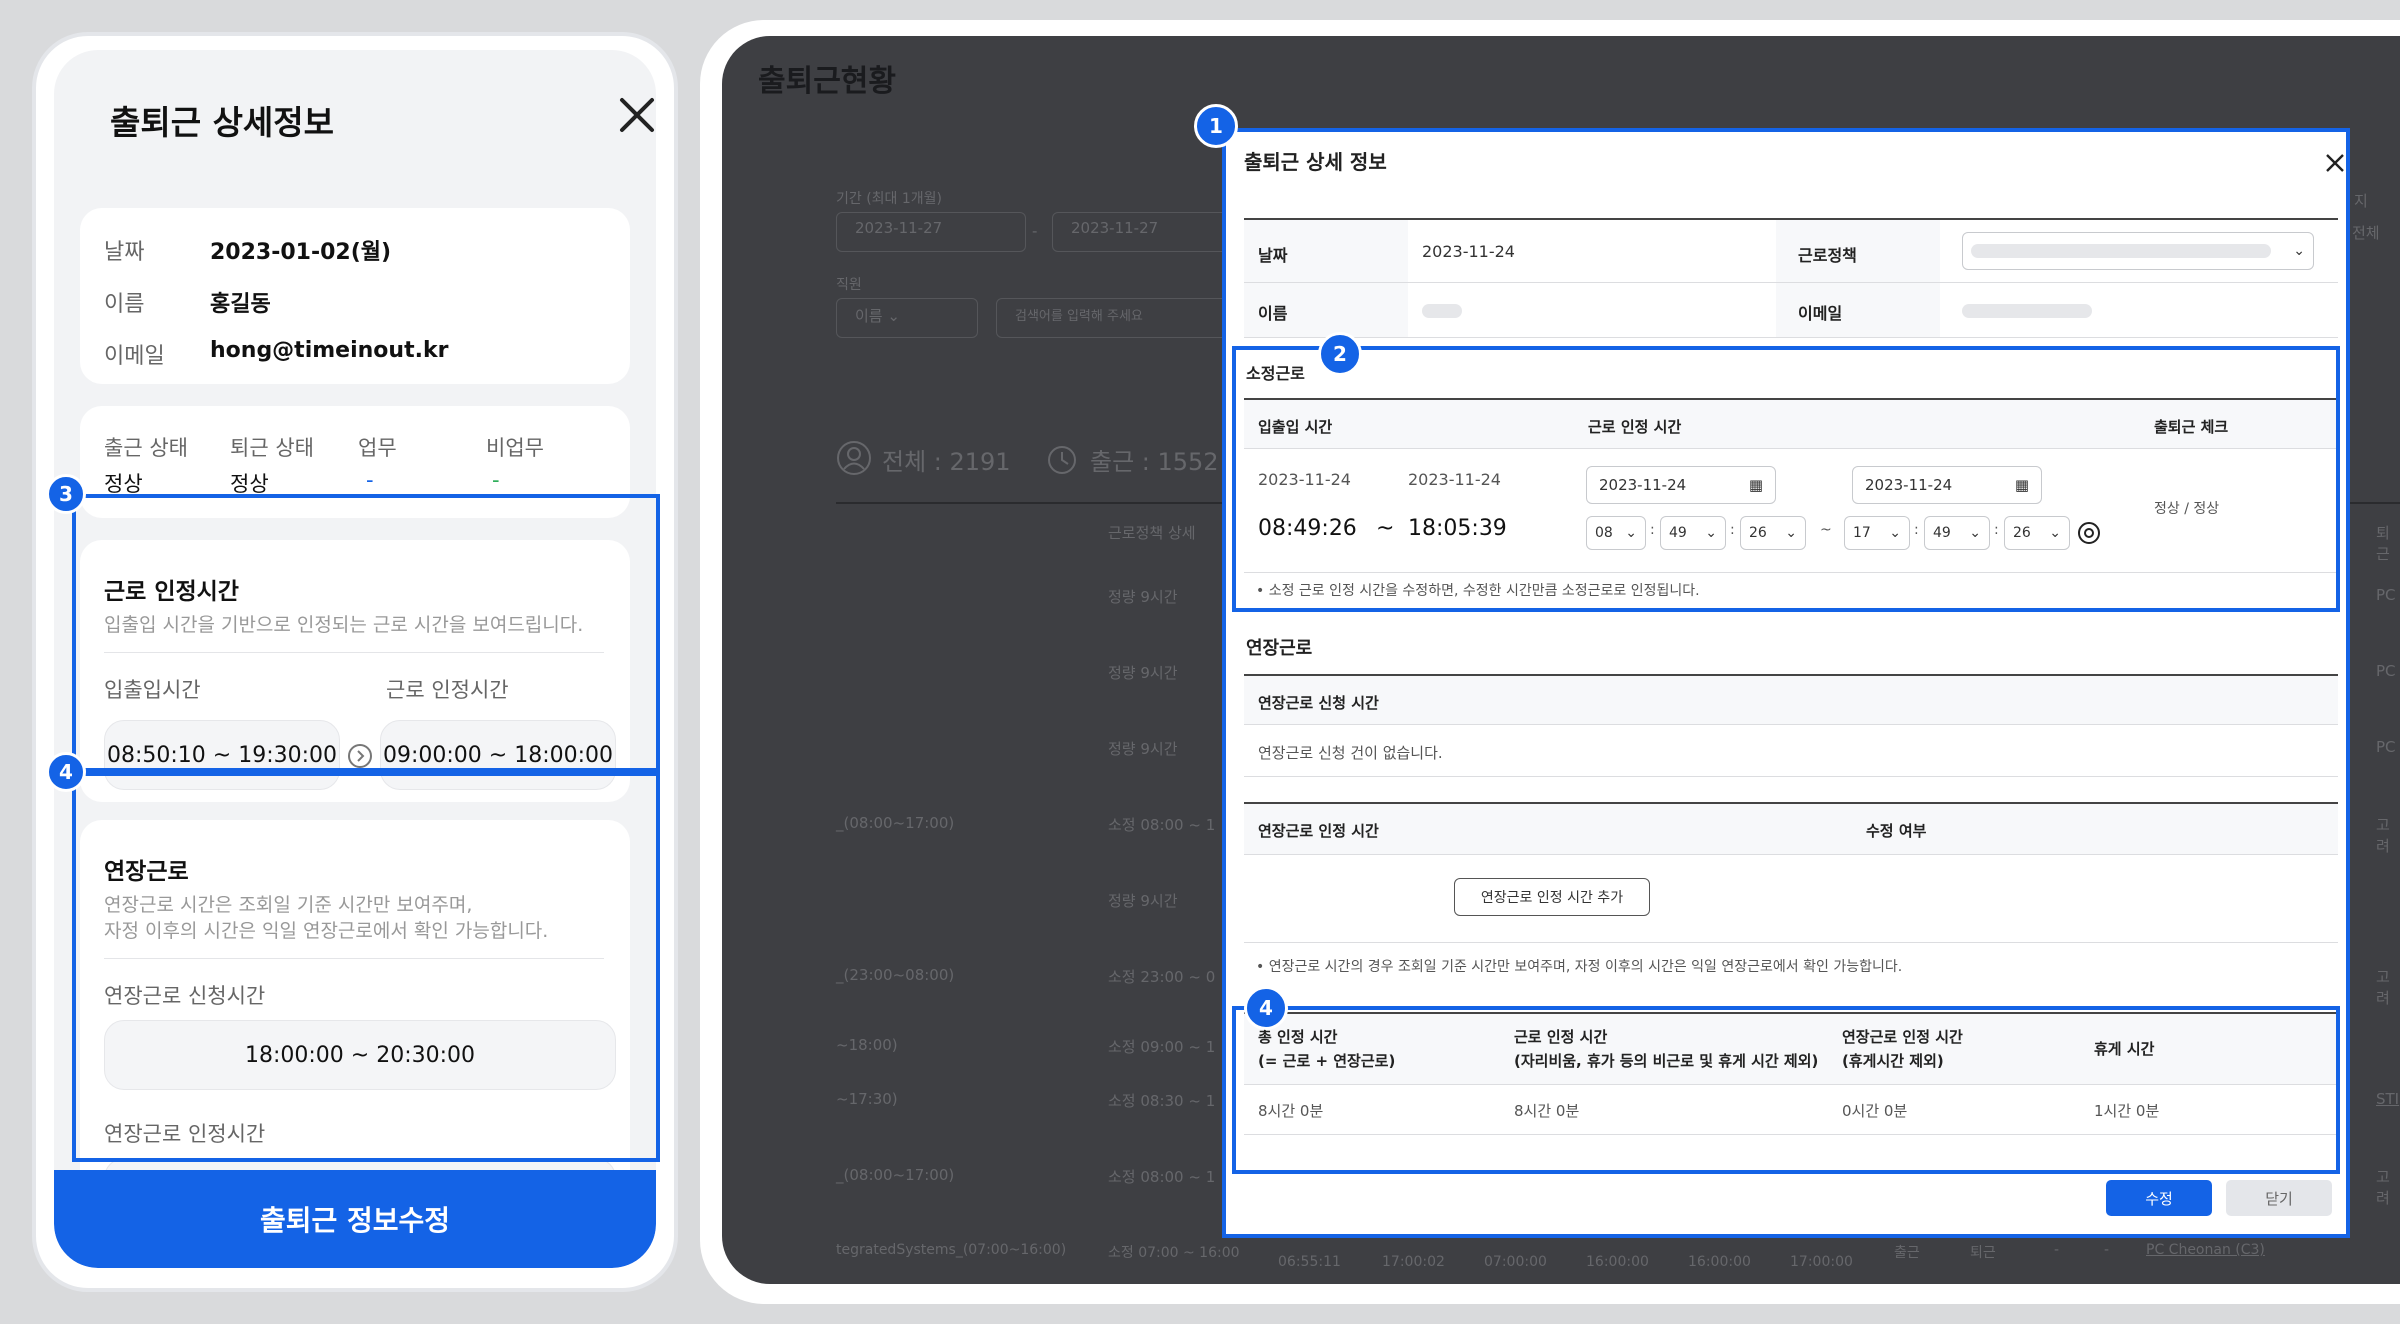 The image size is (2400, 1324). I want to click on end-second-select: 26 ⌄, so click(2037, 533).